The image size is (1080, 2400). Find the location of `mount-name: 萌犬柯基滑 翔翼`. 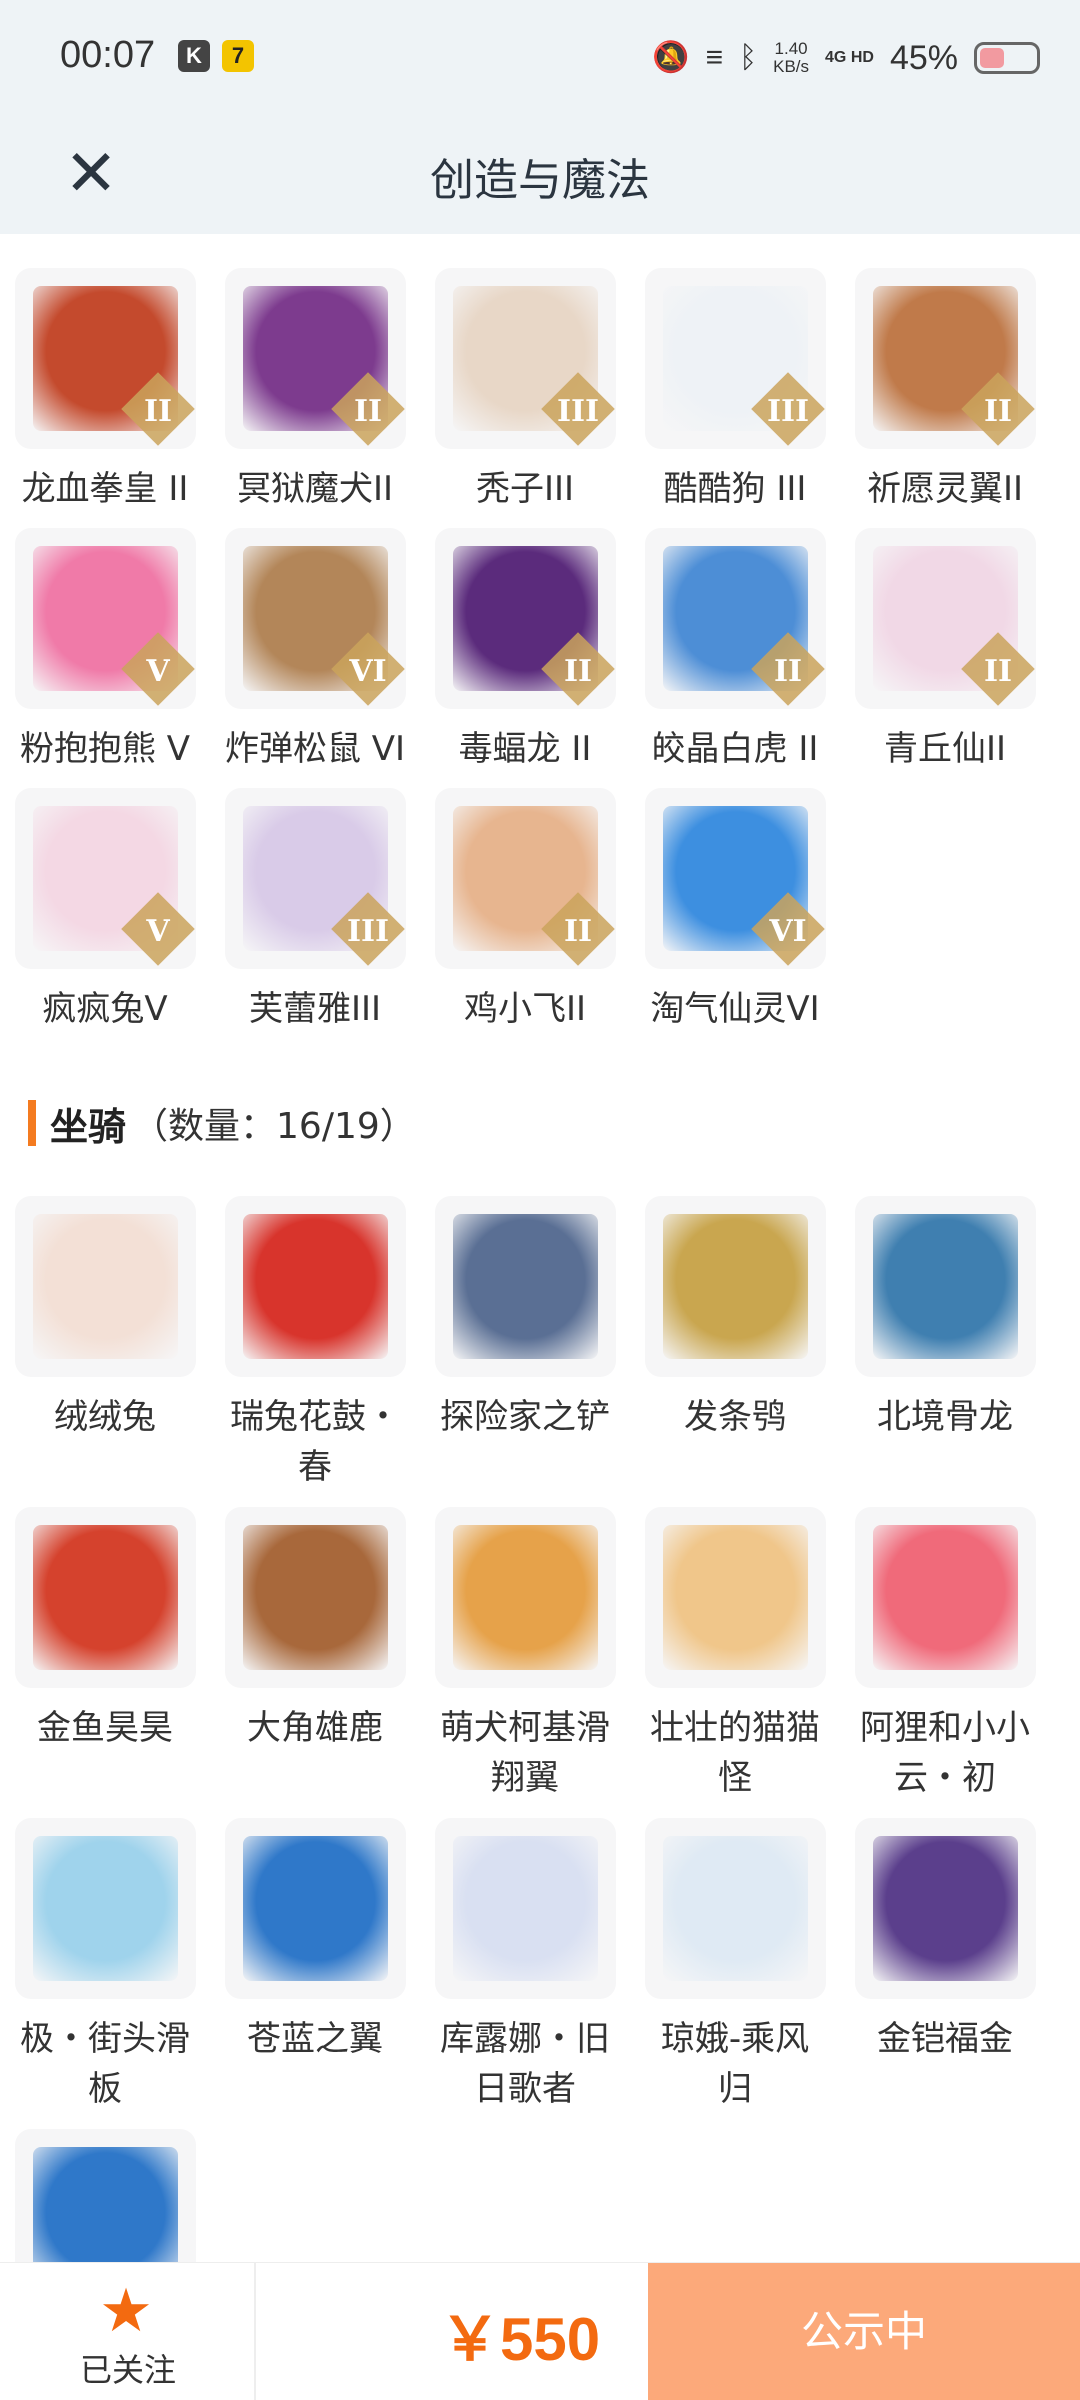

mount-name: 萌犬柯基滑 翔翼 is located at coordinates (525, 1753).